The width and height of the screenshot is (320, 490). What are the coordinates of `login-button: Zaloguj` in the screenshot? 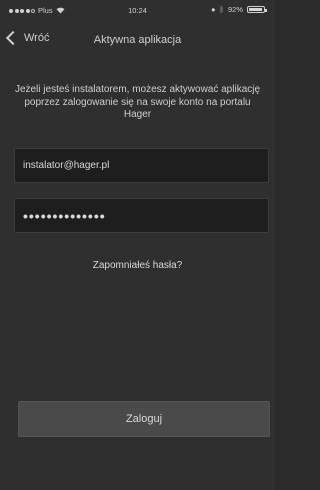 It's located at (144, 419).